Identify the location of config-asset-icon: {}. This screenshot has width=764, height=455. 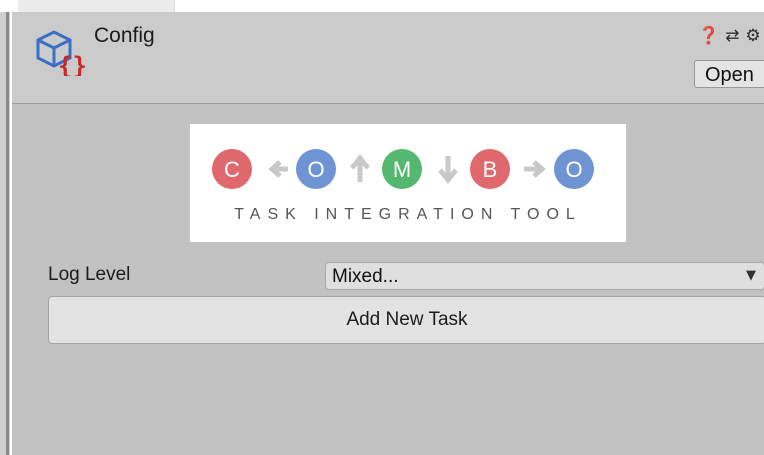
(61, 53).